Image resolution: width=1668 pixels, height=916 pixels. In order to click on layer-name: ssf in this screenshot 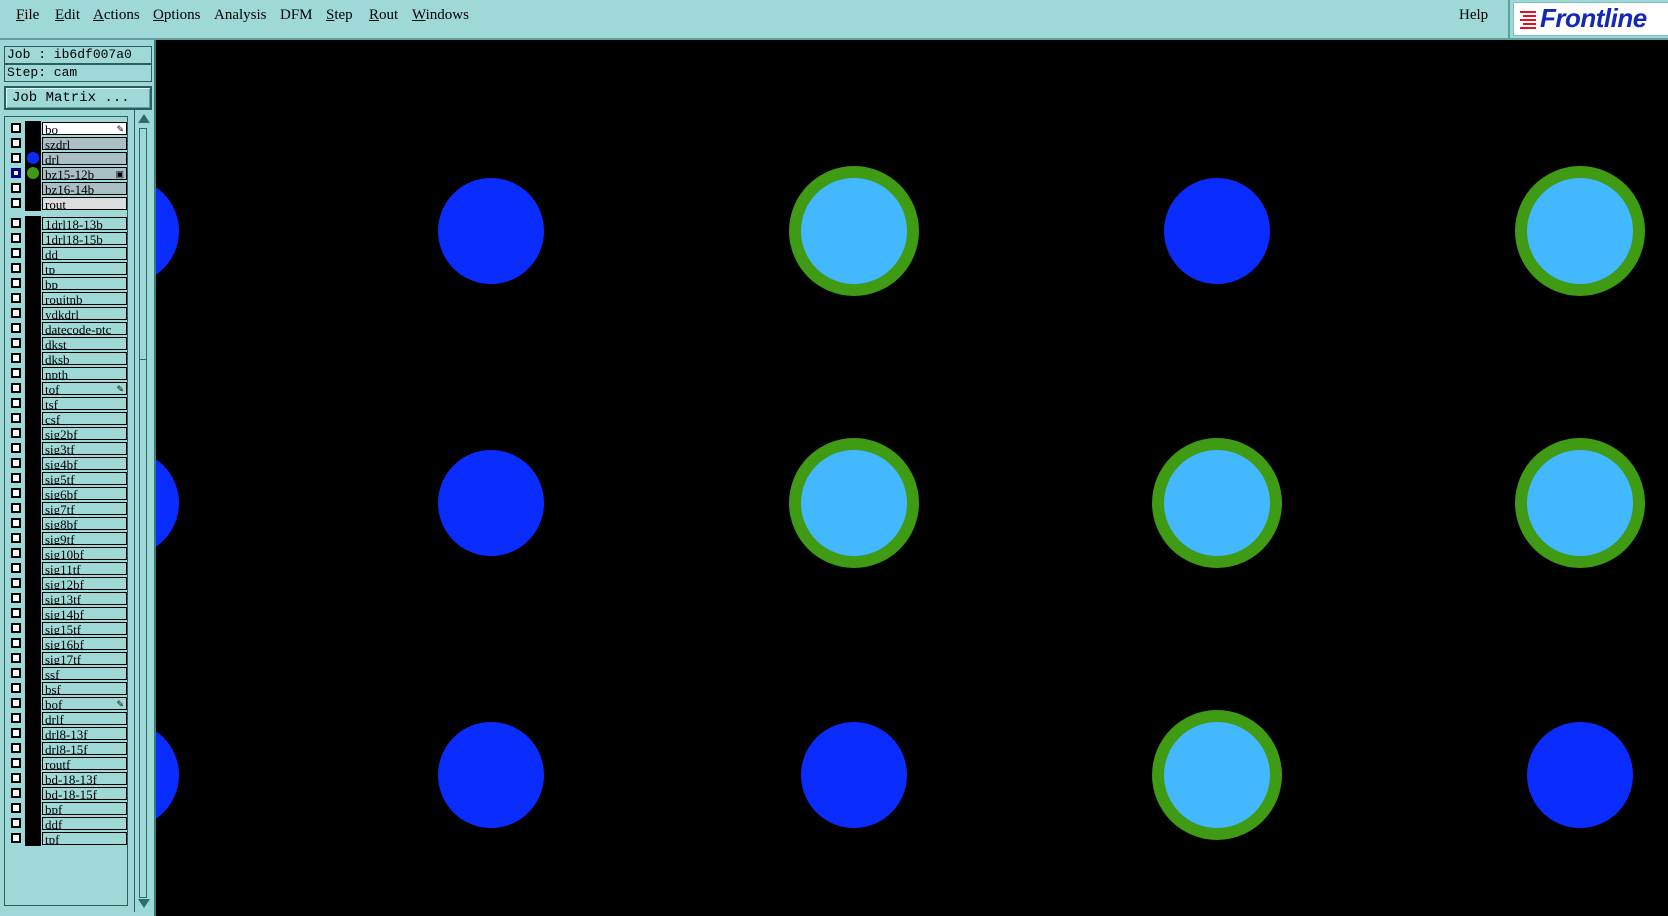, I will do `click(84, 673)`.